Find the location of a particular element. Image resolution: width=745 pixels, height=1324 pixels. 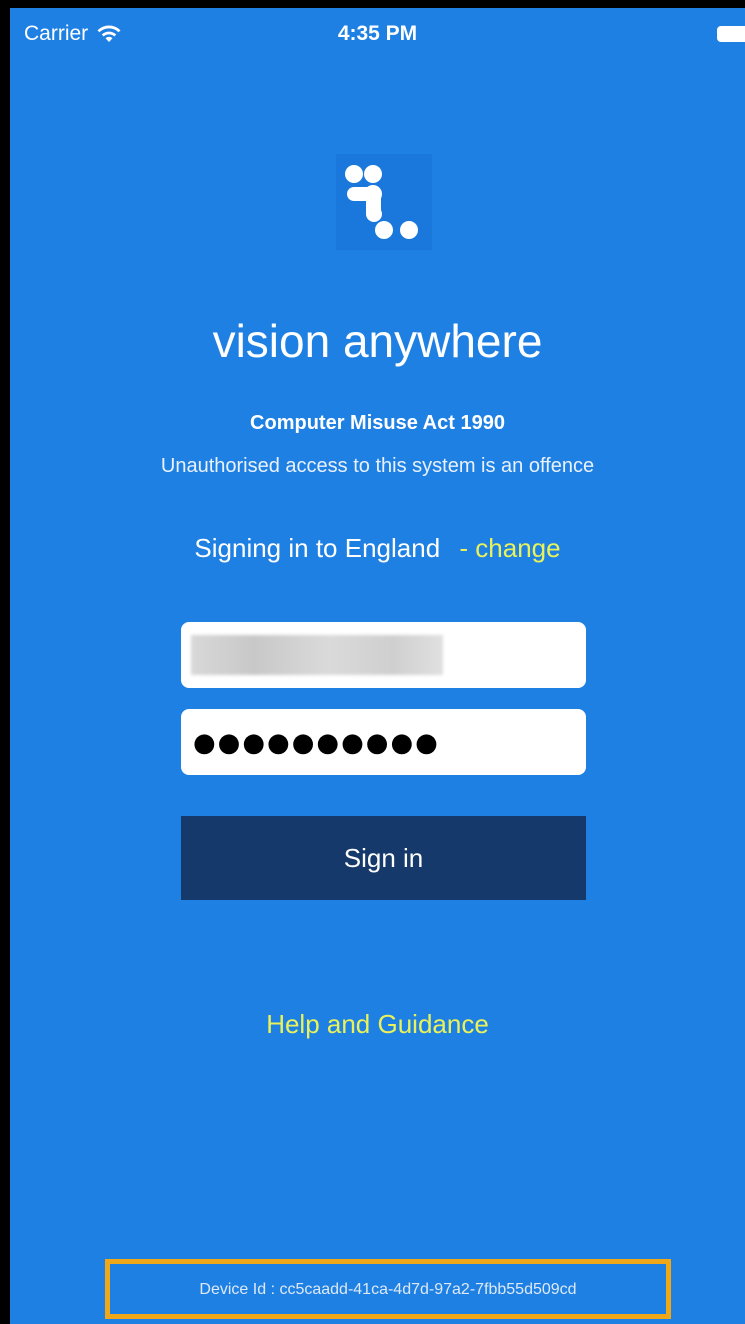

help-and-guidance-link: Help and Guidance is located at coordinates (377, 1024).